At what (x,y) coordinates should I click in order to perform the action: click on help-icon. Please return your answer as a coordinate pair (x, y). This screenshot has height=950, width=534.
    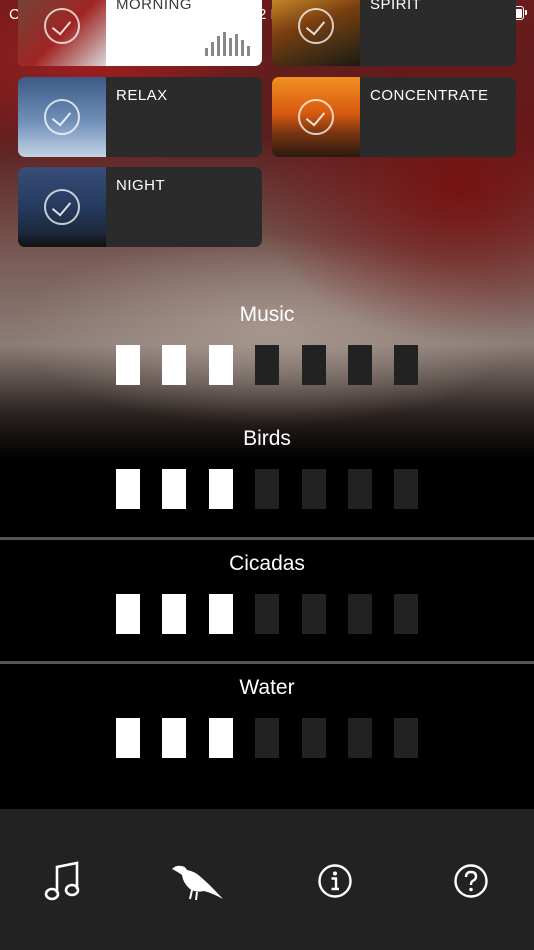
    Looking at the image, I should click on (471, 881).